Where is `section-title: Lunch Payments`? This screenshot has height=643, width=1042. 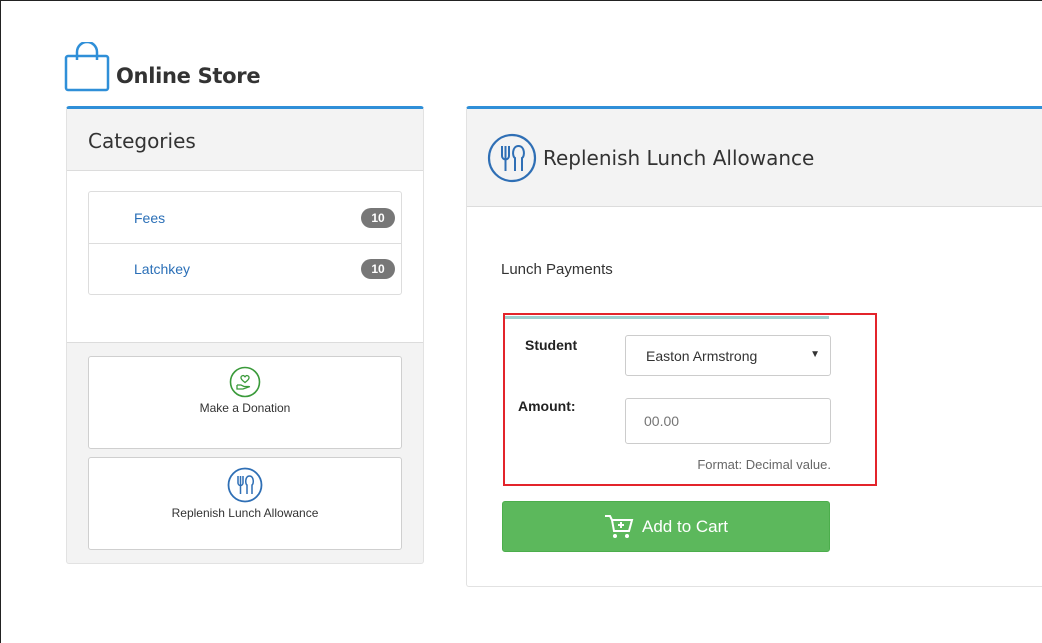
section-title: Lunch Payments is located at coordinates (557, 269).